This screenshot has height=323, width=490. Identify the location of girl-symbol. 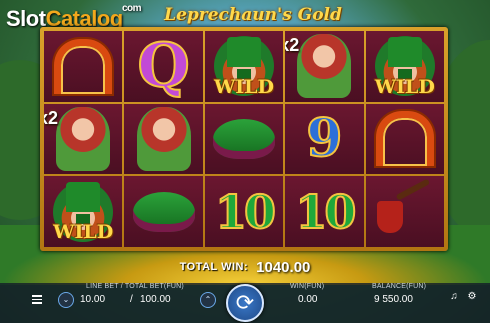
(163, 139).